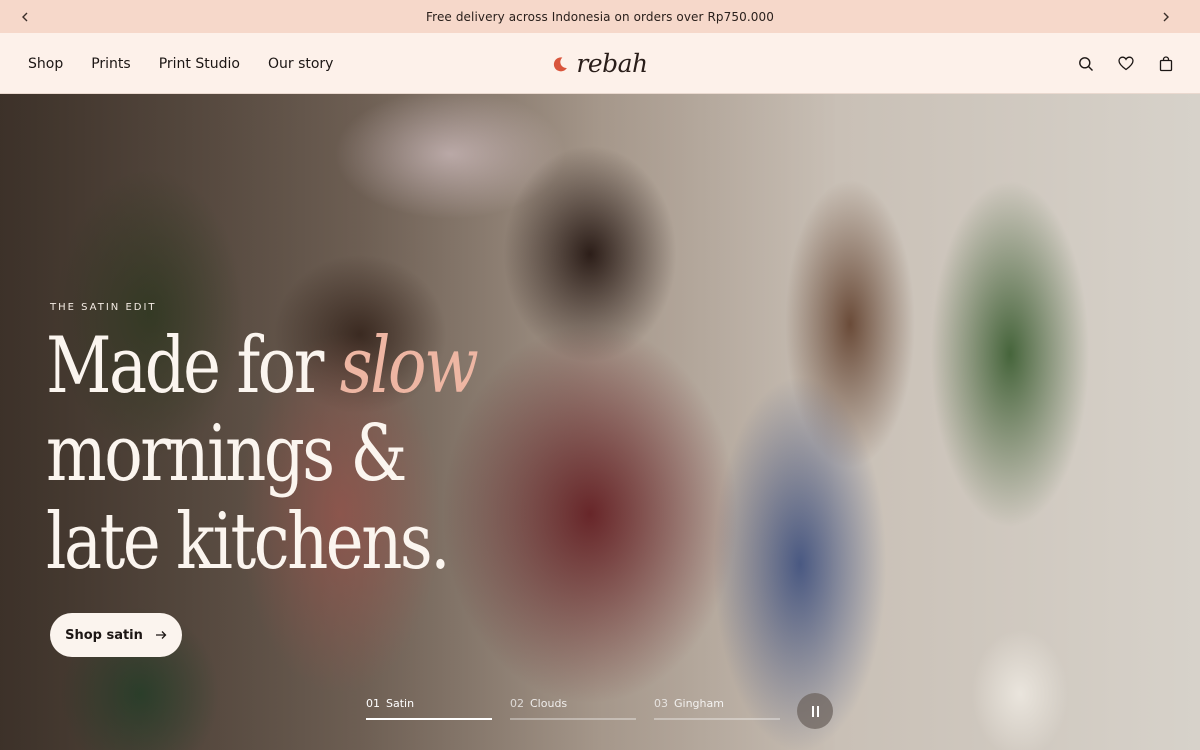  I want to click on hero-eyebrow: THE SATIN EDIT, so click(103, 307).